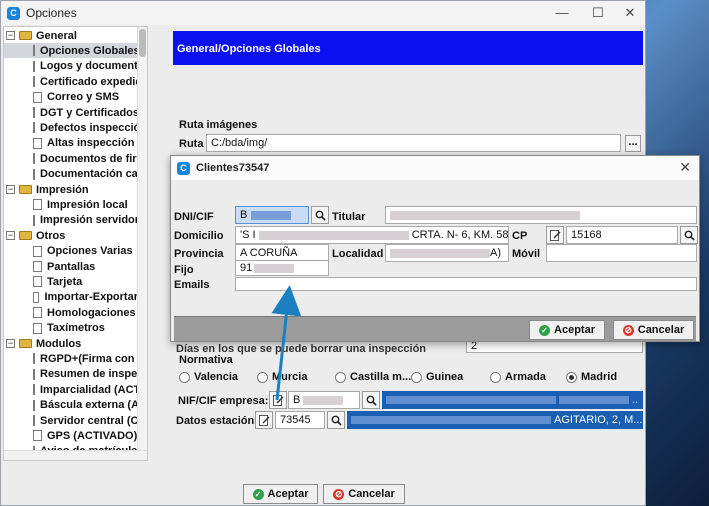  Describe the element at coordinates (339, 494) in the screenshot. I see `cancel-icon: ⊘` at that location.